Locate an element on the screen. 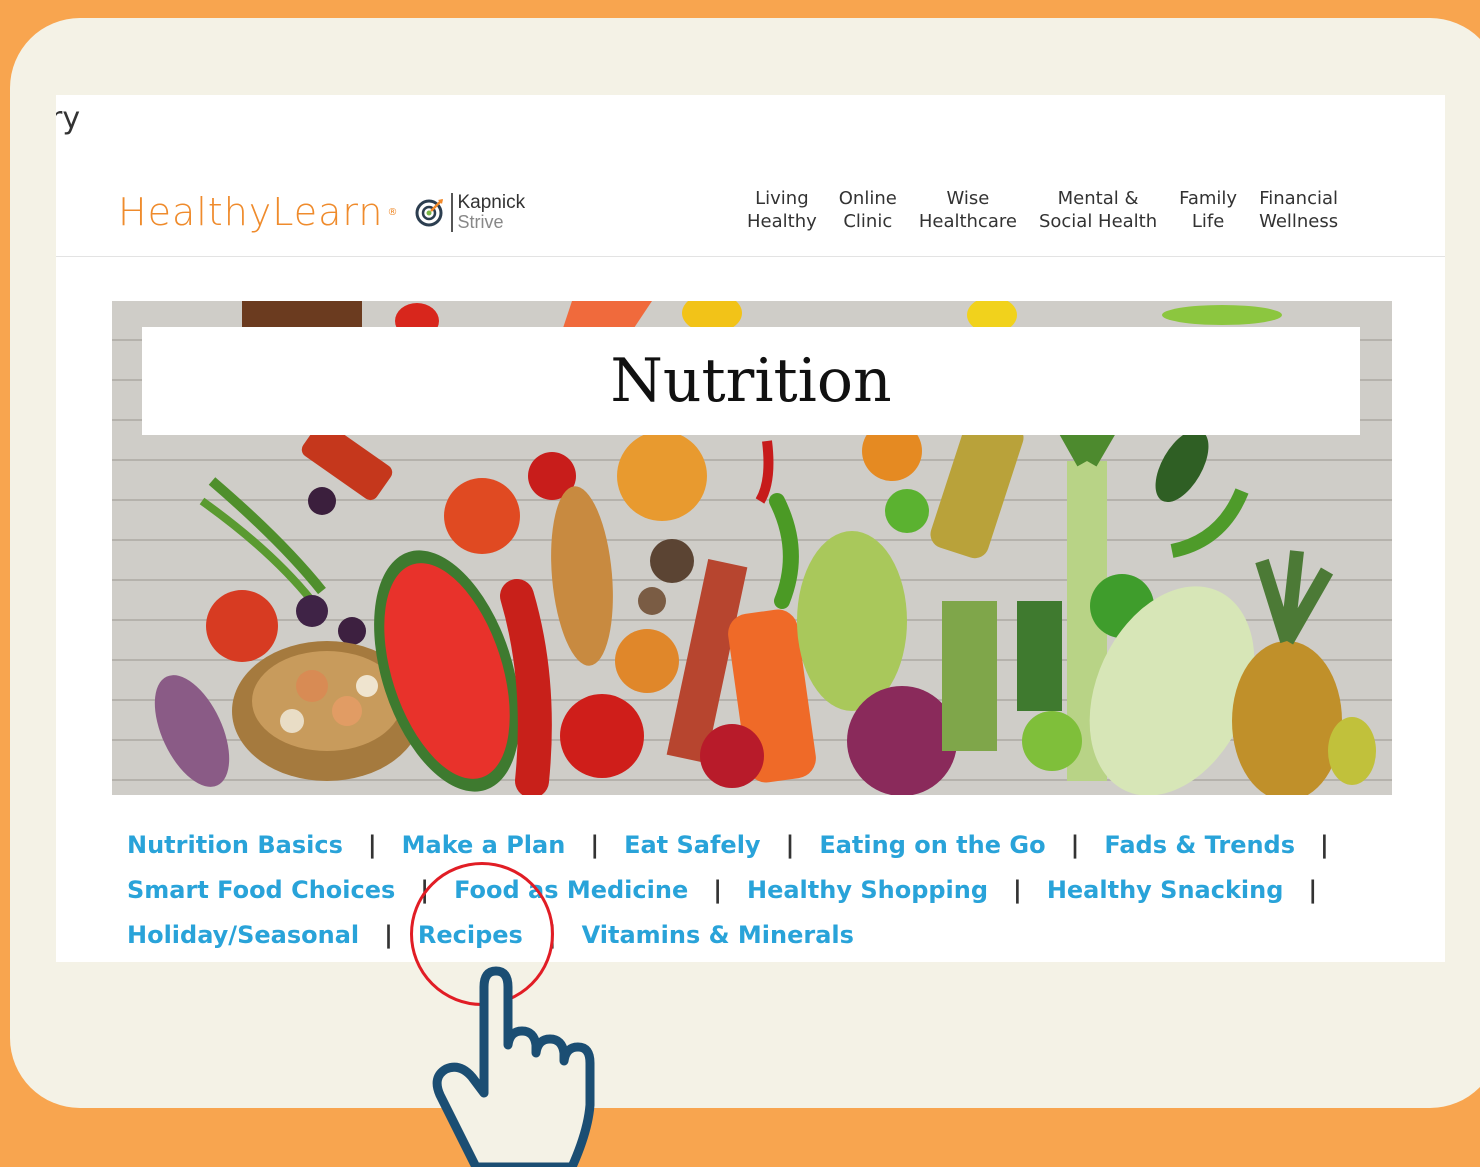  link-vitamins-minerals: Vitamins & Minerals is located at coordinates (718, 935).